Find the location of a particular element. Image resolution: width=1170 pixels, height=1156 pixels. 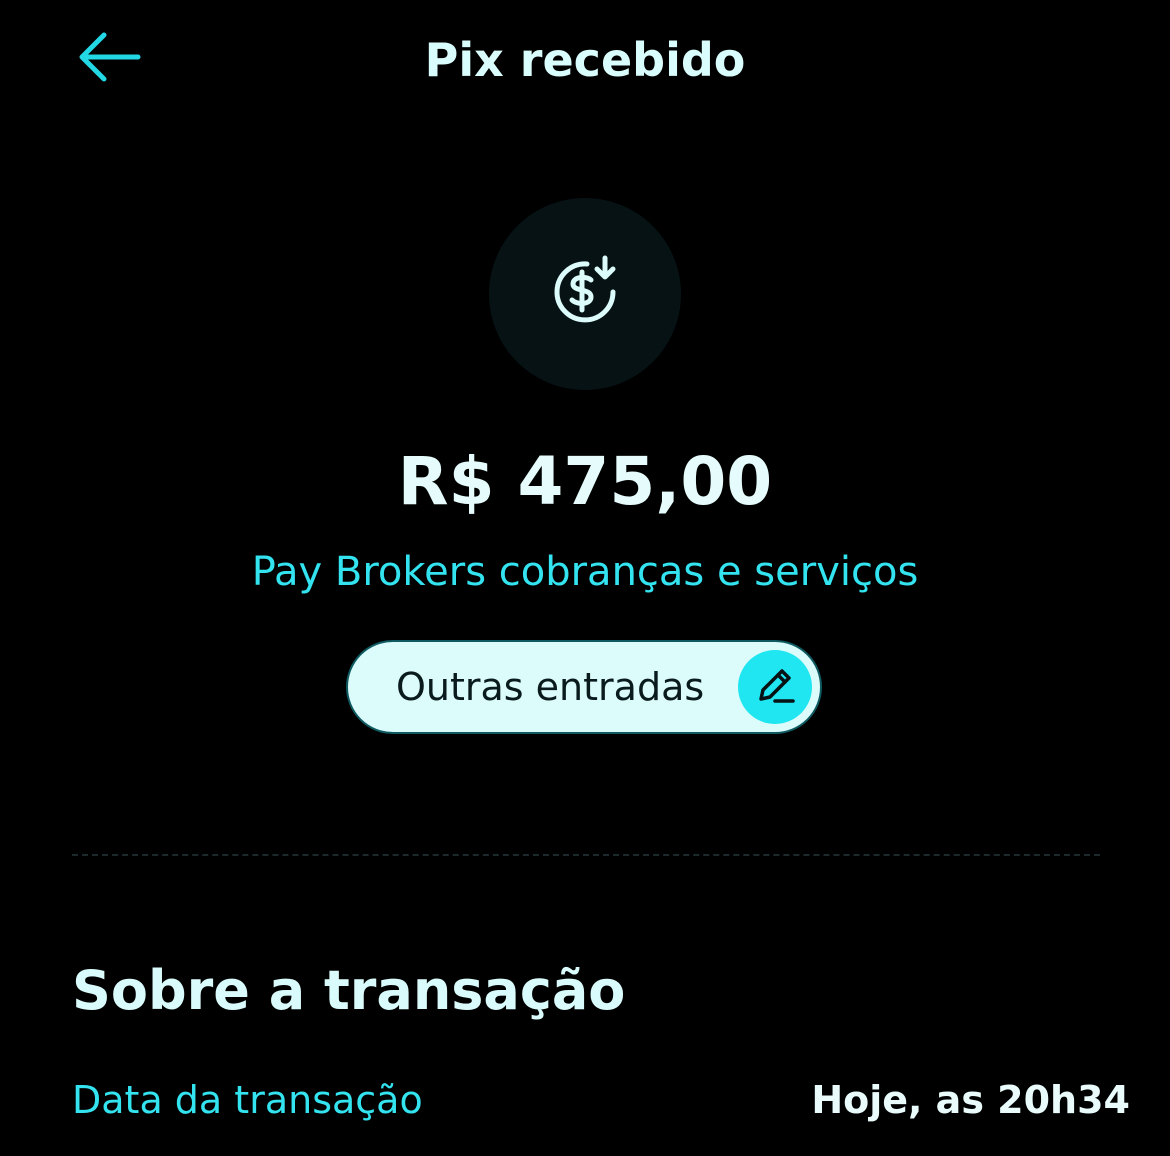

edit-category-button is located at coordinates (775, 687).